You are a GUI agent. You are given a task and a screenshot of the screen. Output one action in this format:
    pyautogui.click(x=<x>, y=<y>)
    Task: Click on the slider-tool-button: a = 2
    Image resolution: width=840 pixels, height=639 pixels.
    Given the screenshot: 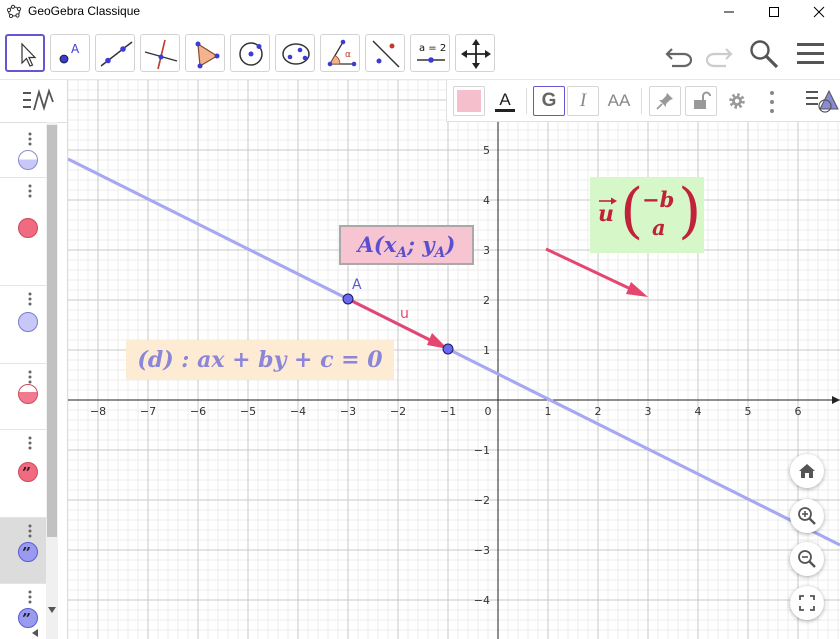 What is the action you would take?
    pyautogui.click(x=430, y=53)
    